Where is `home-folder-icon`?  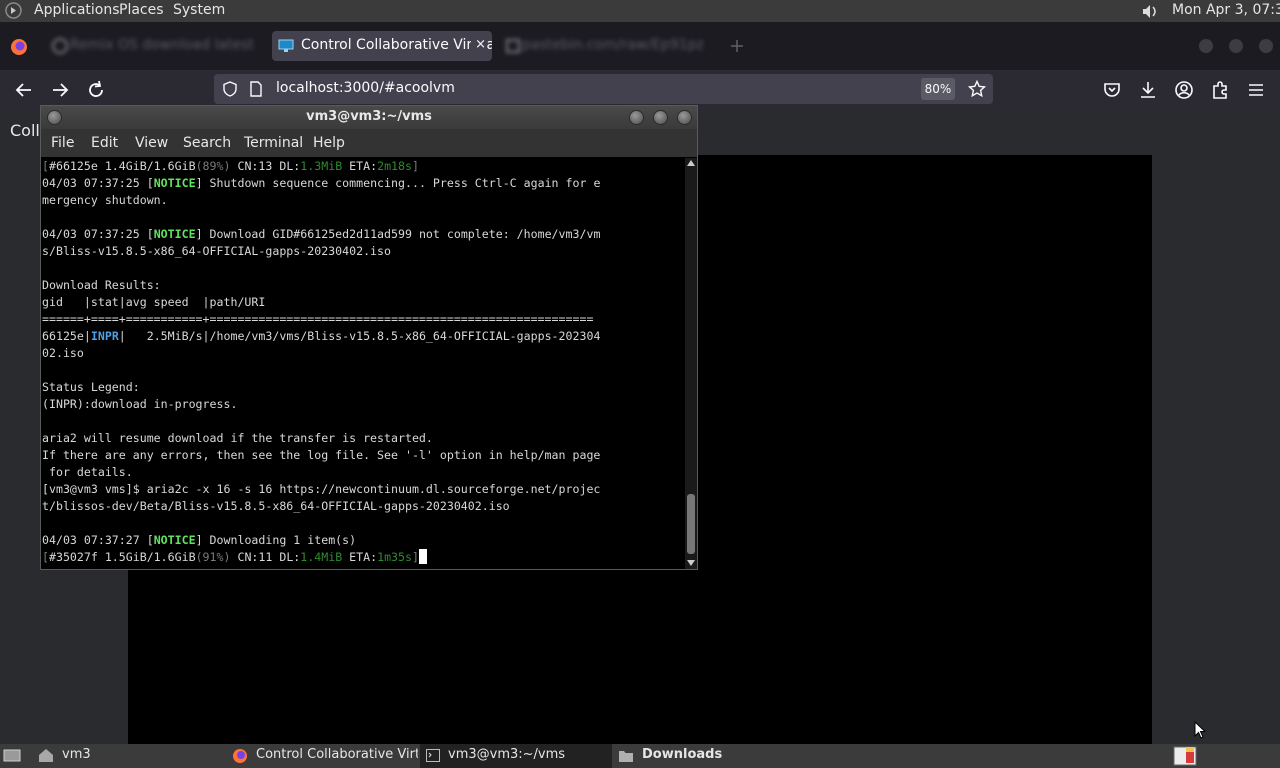 home-folder-icon is located at coordinates (46, 755).